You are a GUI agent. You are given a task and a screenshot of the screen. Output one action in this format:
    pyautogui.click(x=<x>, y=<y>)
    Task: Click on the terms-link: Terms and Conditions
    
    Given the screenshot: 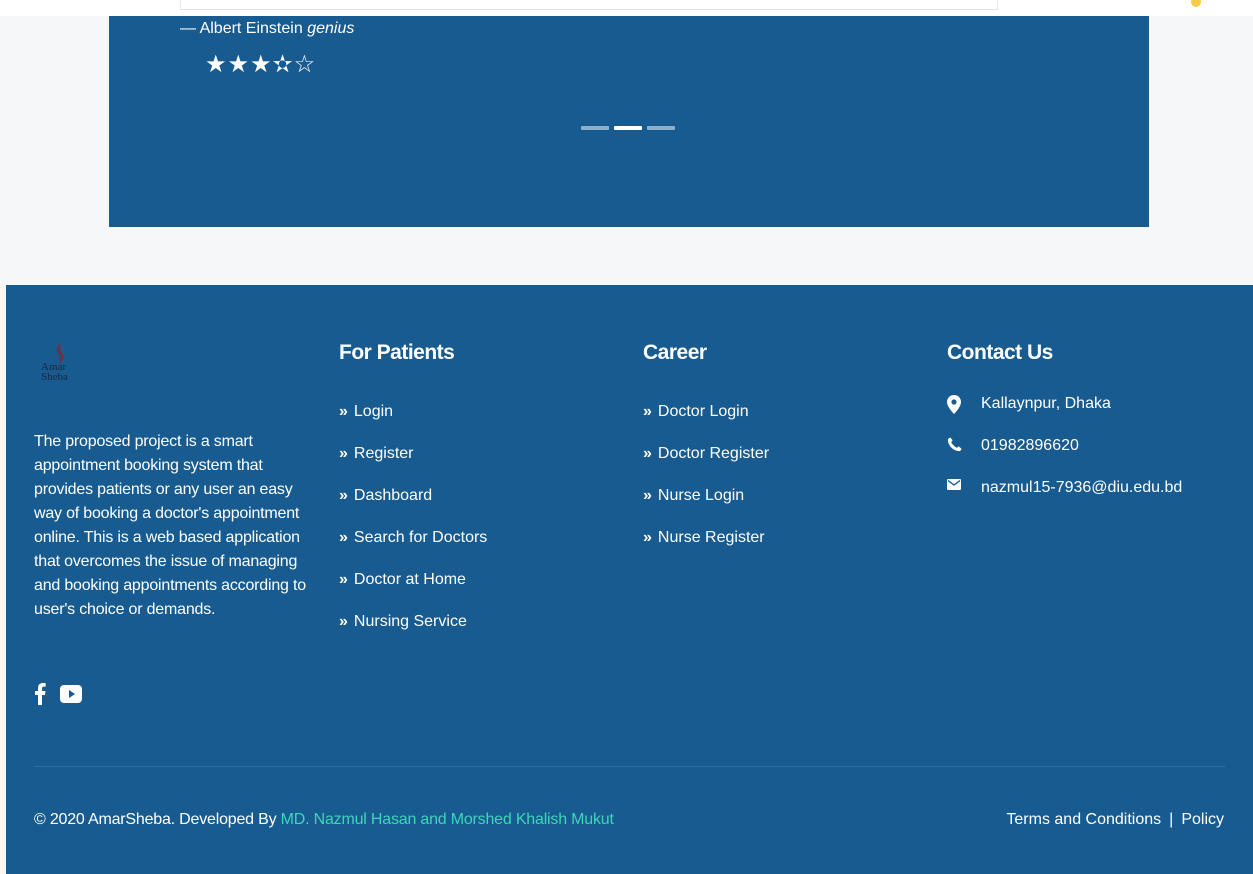 What is the action you would take?
    pyautogui.click(x=1083, y=819)
    